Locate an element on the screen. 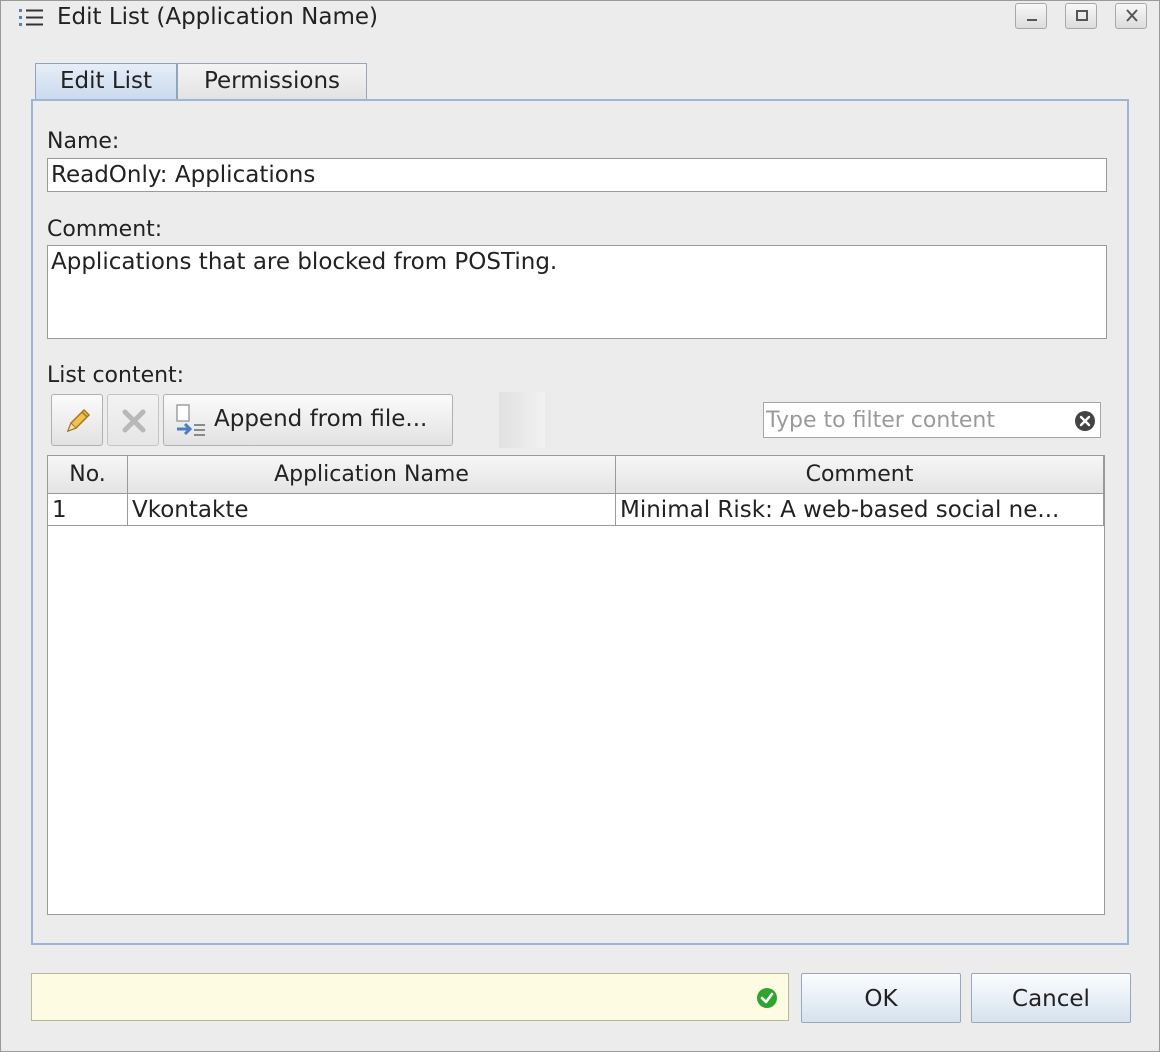  list-icon is located at coordinates (31, 17).